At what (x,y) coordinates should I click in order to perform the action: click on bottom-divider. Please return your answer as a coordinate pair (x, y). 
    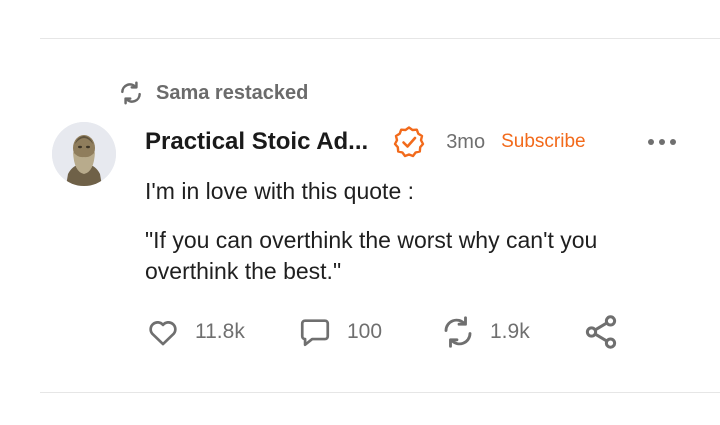
    Looking at the image, I should click on (380, 392).